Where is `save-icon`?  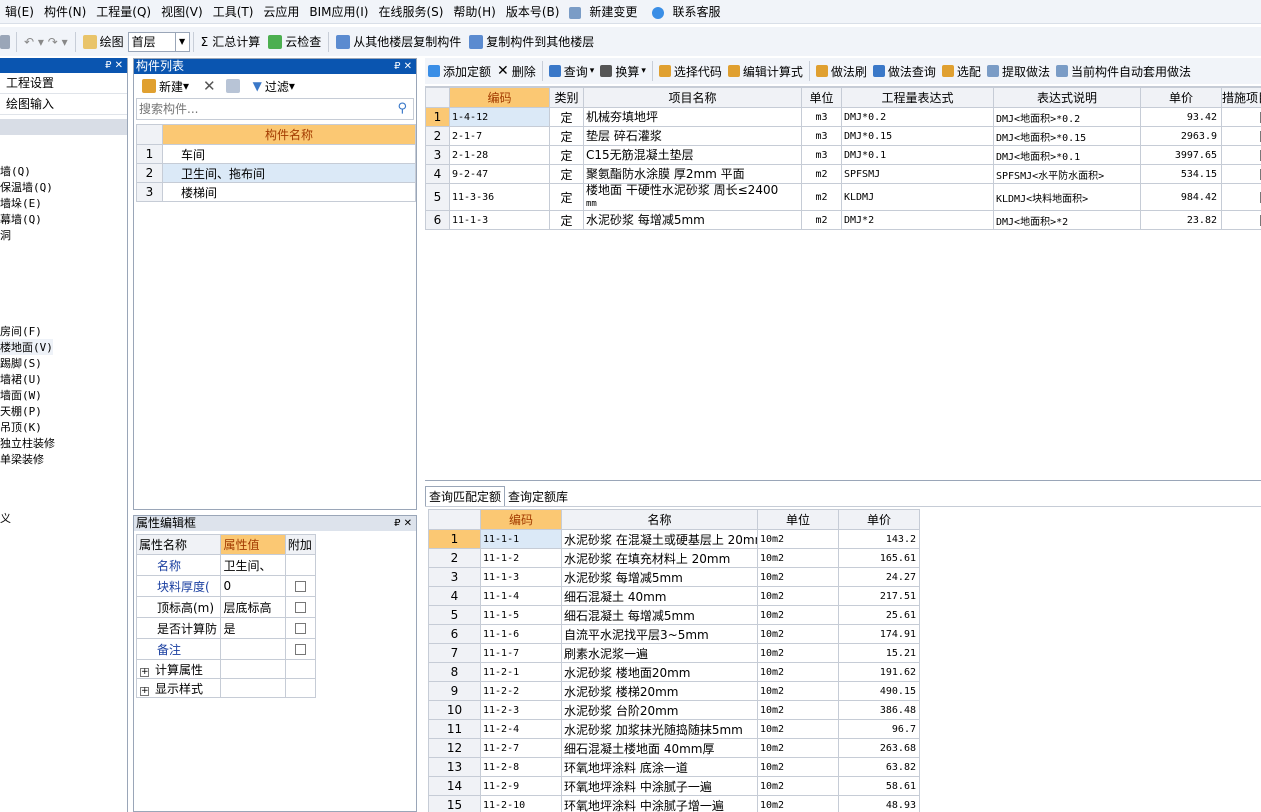
save-icon is located at coordinates (5, 41).